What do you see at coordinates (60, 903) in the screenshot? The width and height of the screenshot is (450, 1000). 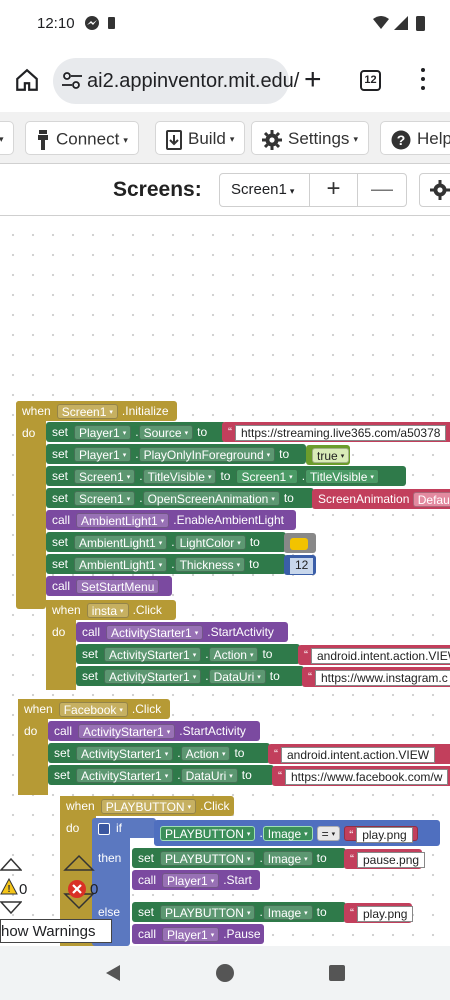 I see `warnings-panel: ! 0 0 how Warnings` at bounding box center [60, 903].